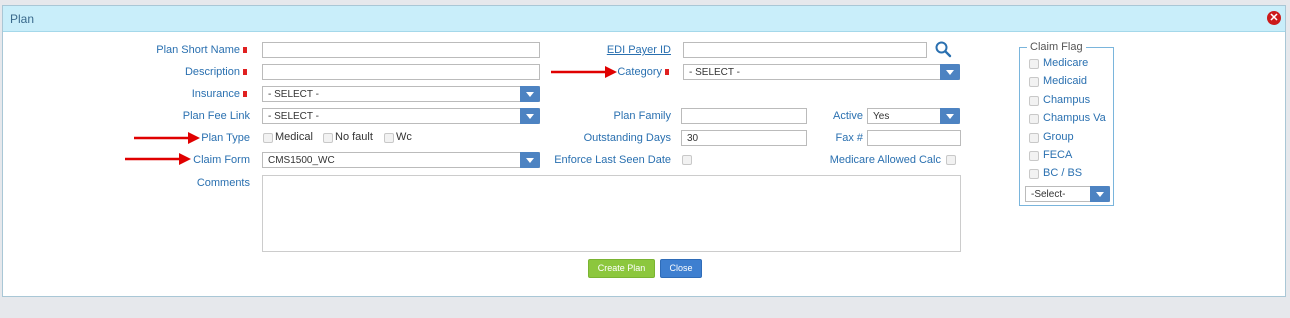 This screenshot has width=1290, height=318. Describe the element at coordinates (951, 160) in the screenshot. I see `medicare-allowed-calc-checkbox` at that location.